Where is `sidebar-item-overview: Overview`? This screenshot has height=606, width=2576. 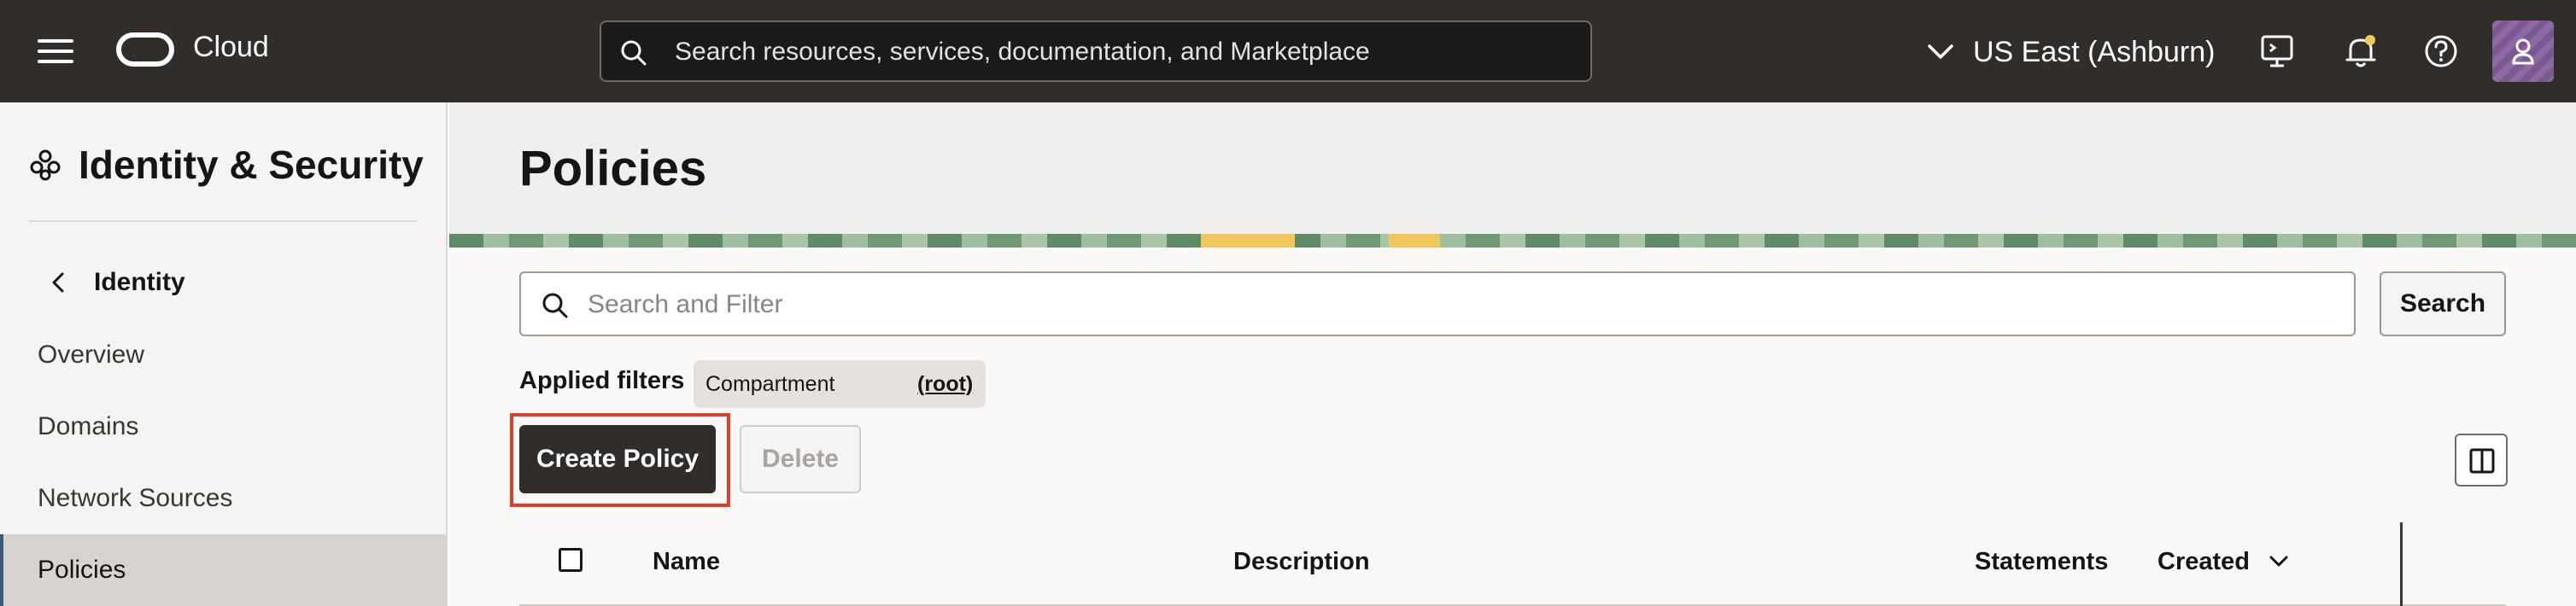 sidebar-item-overview: Overview is located at coordinates (223, 355).